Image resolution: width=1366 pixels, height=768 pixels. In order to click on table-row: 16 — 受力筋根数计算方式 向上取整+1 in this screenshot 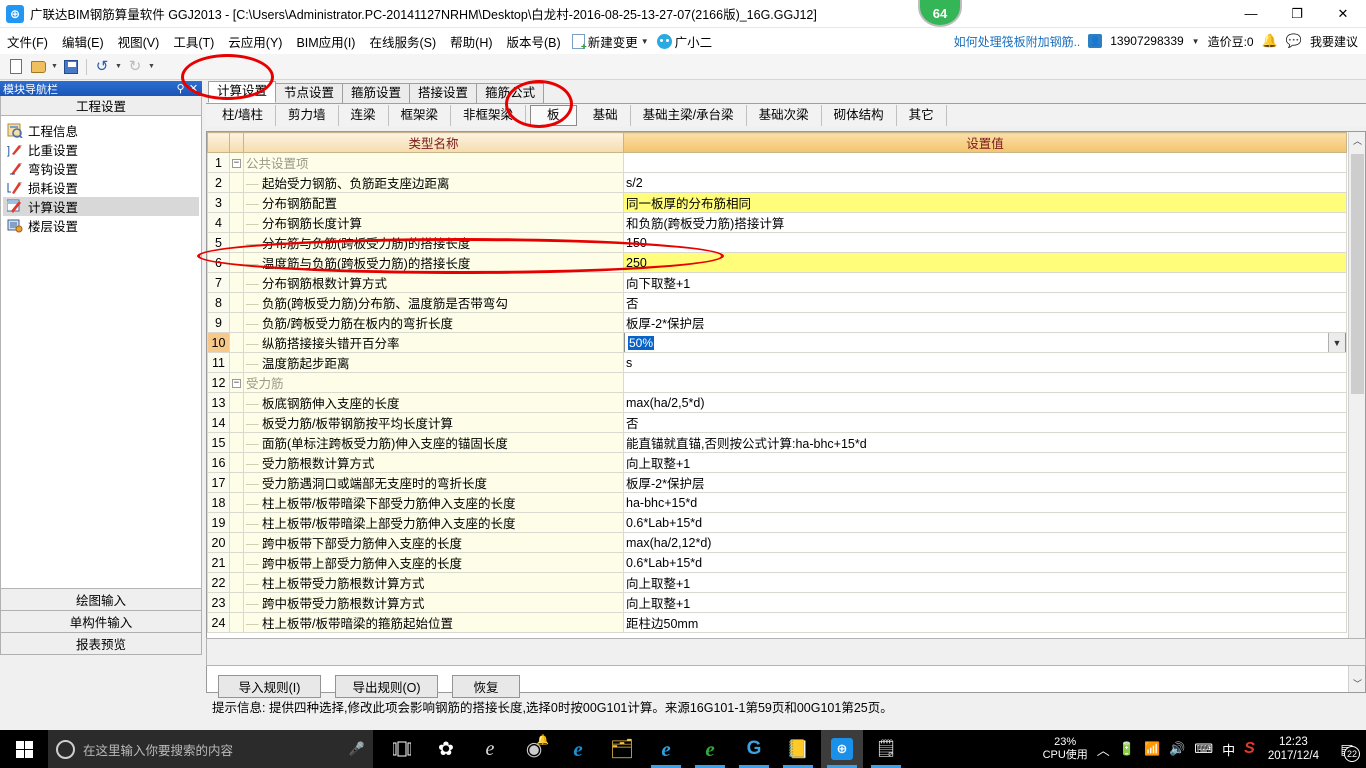, I will do `click(777, 462)`.